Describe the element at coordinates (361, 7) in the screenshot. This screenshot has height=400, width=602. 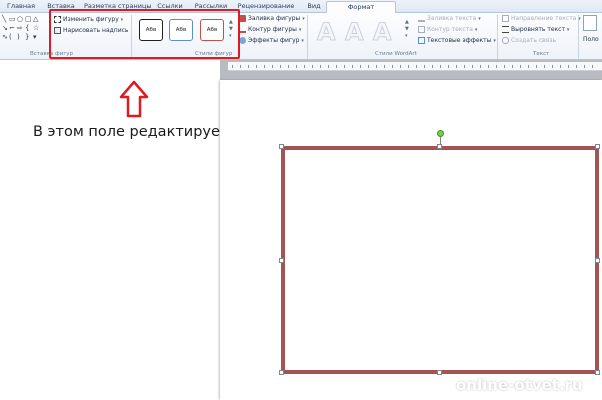
I see `tab-format: Формат` at that location.